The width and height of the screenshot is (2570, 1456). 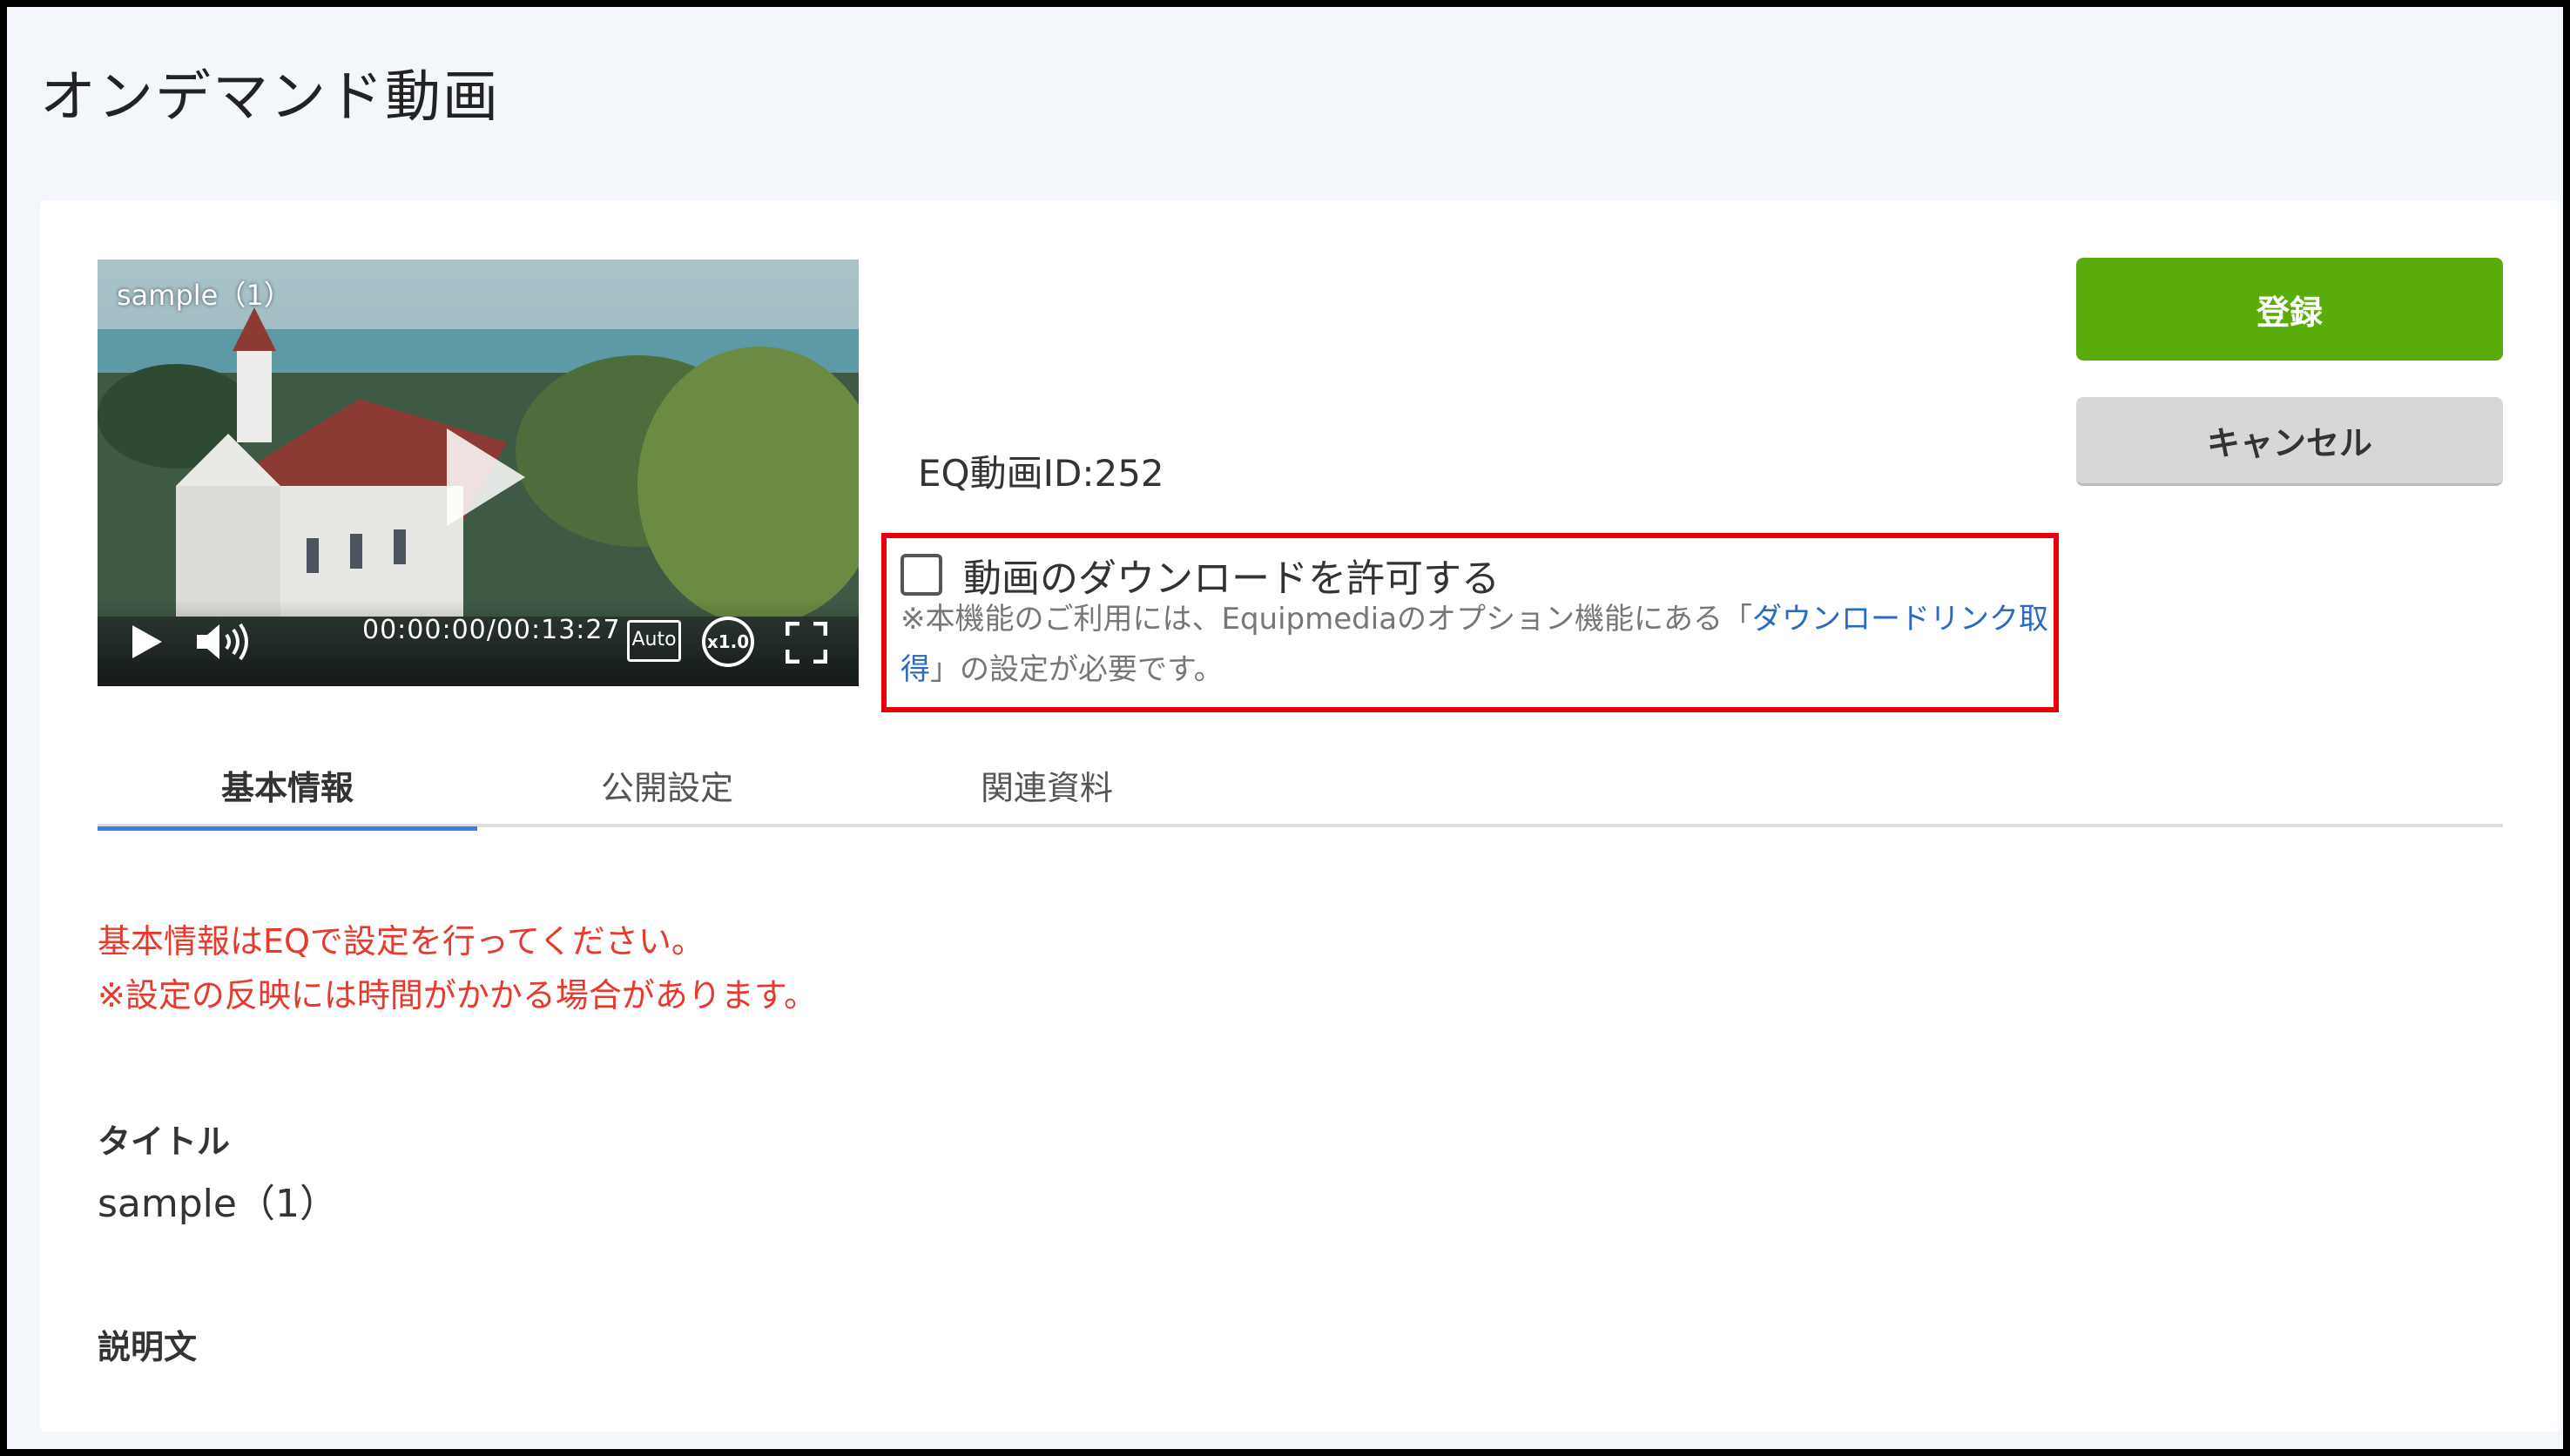 What do you see at coordinates (1047, 792) in the screenshot?
I see `tab-related-materials: 関連資料` at bounding box center [1047, 792].